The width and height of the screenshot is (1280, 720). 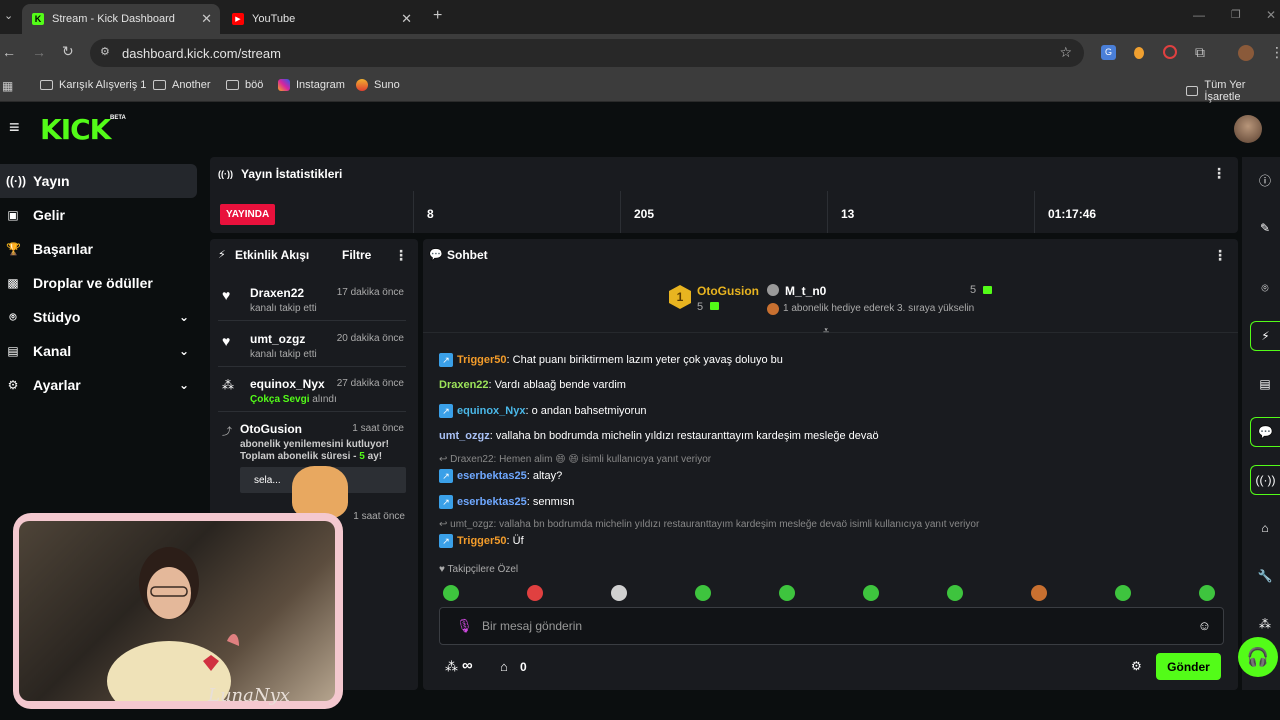 I want to click on bookmark-instagram: Instagram, so click(x=311, y=85).